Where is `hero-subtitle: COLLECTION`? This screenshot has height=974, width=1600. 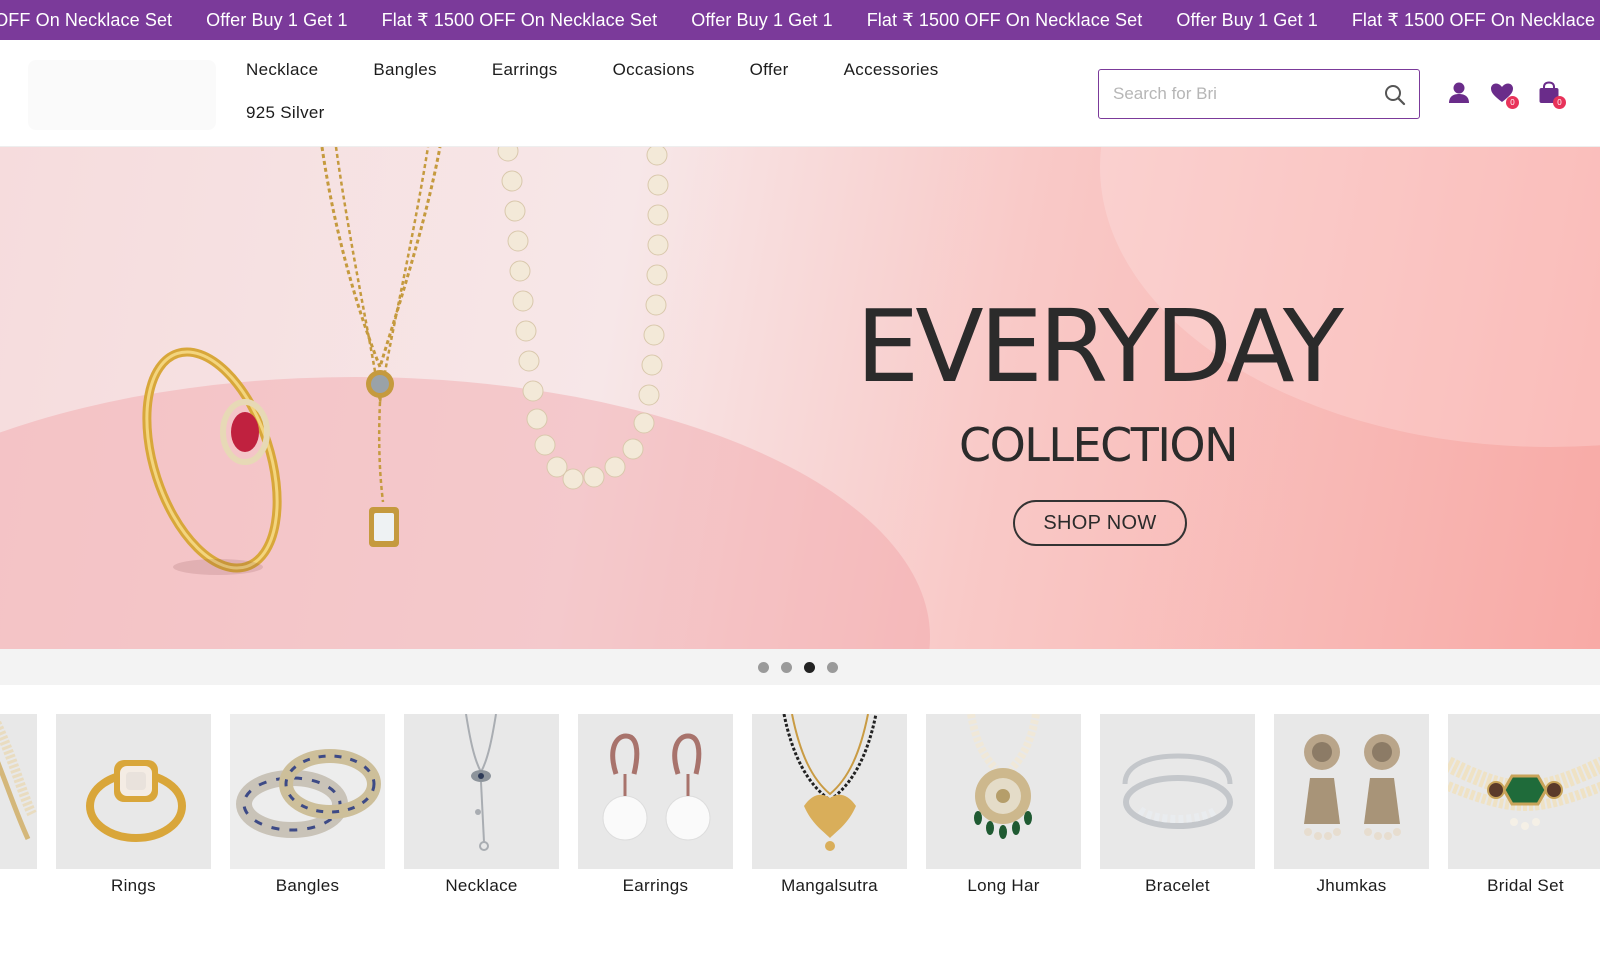
hero-subtitle: COLLECTION is located at coordinates (1098, 445).